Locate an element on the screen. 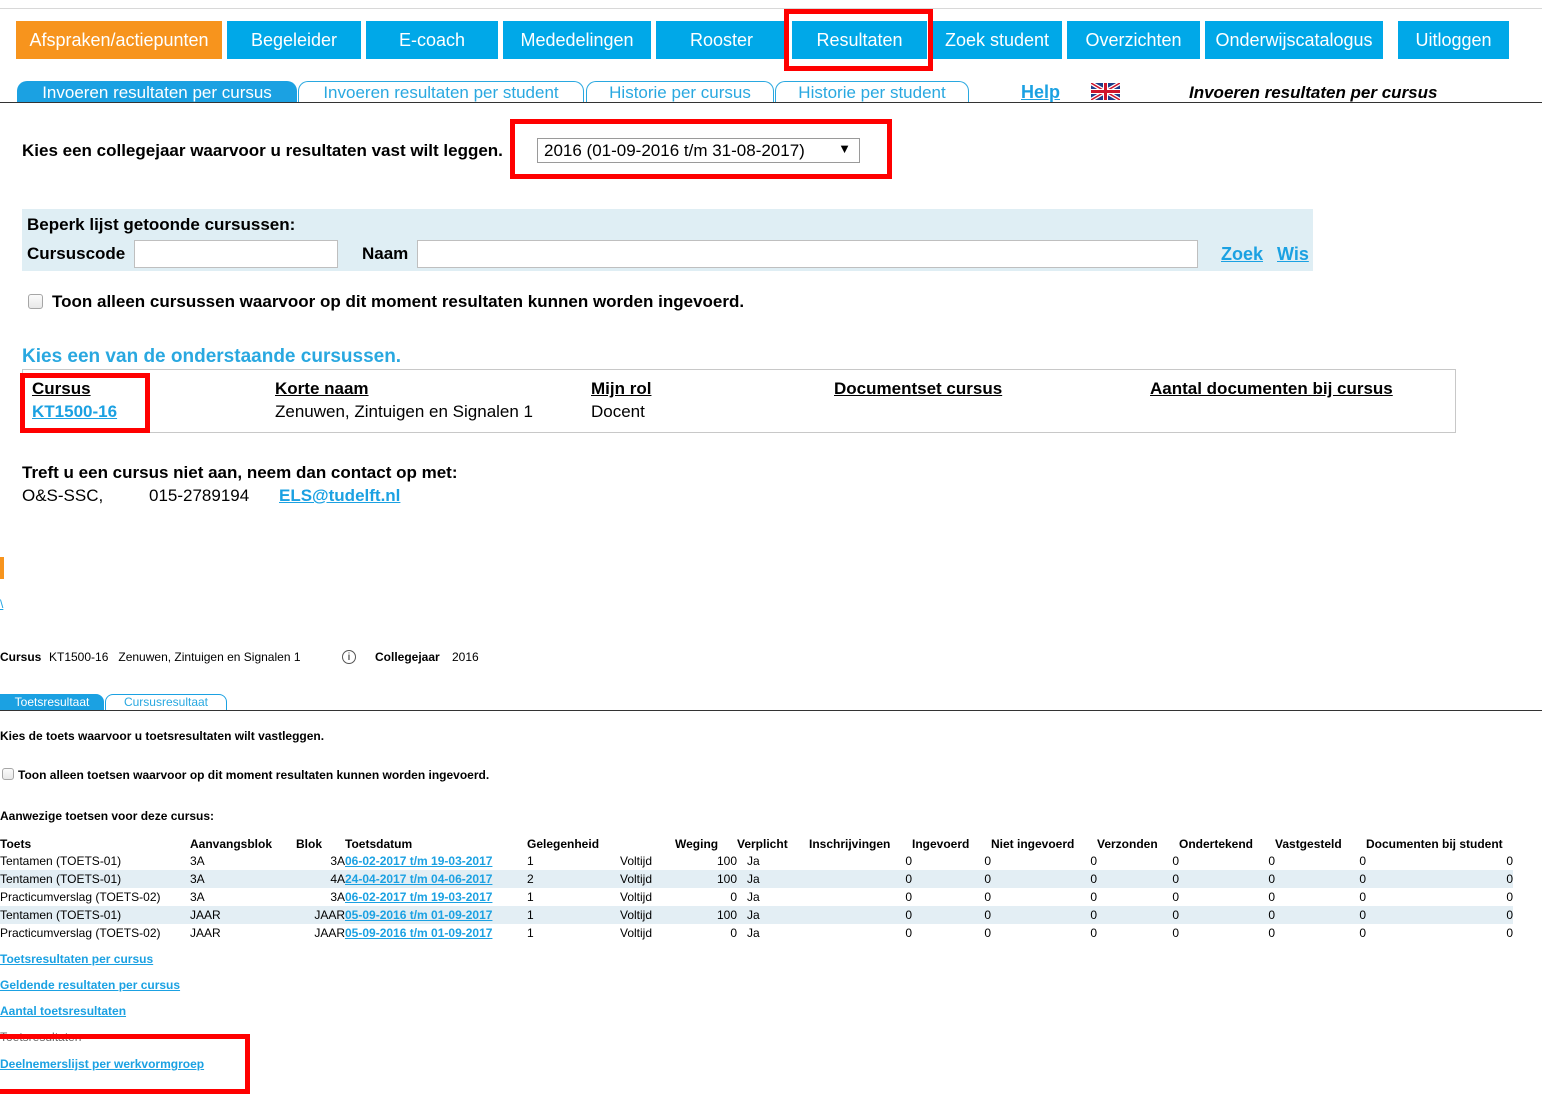  tests-col-header: Niet ingevoerd is located at coordinates (1033, 844).